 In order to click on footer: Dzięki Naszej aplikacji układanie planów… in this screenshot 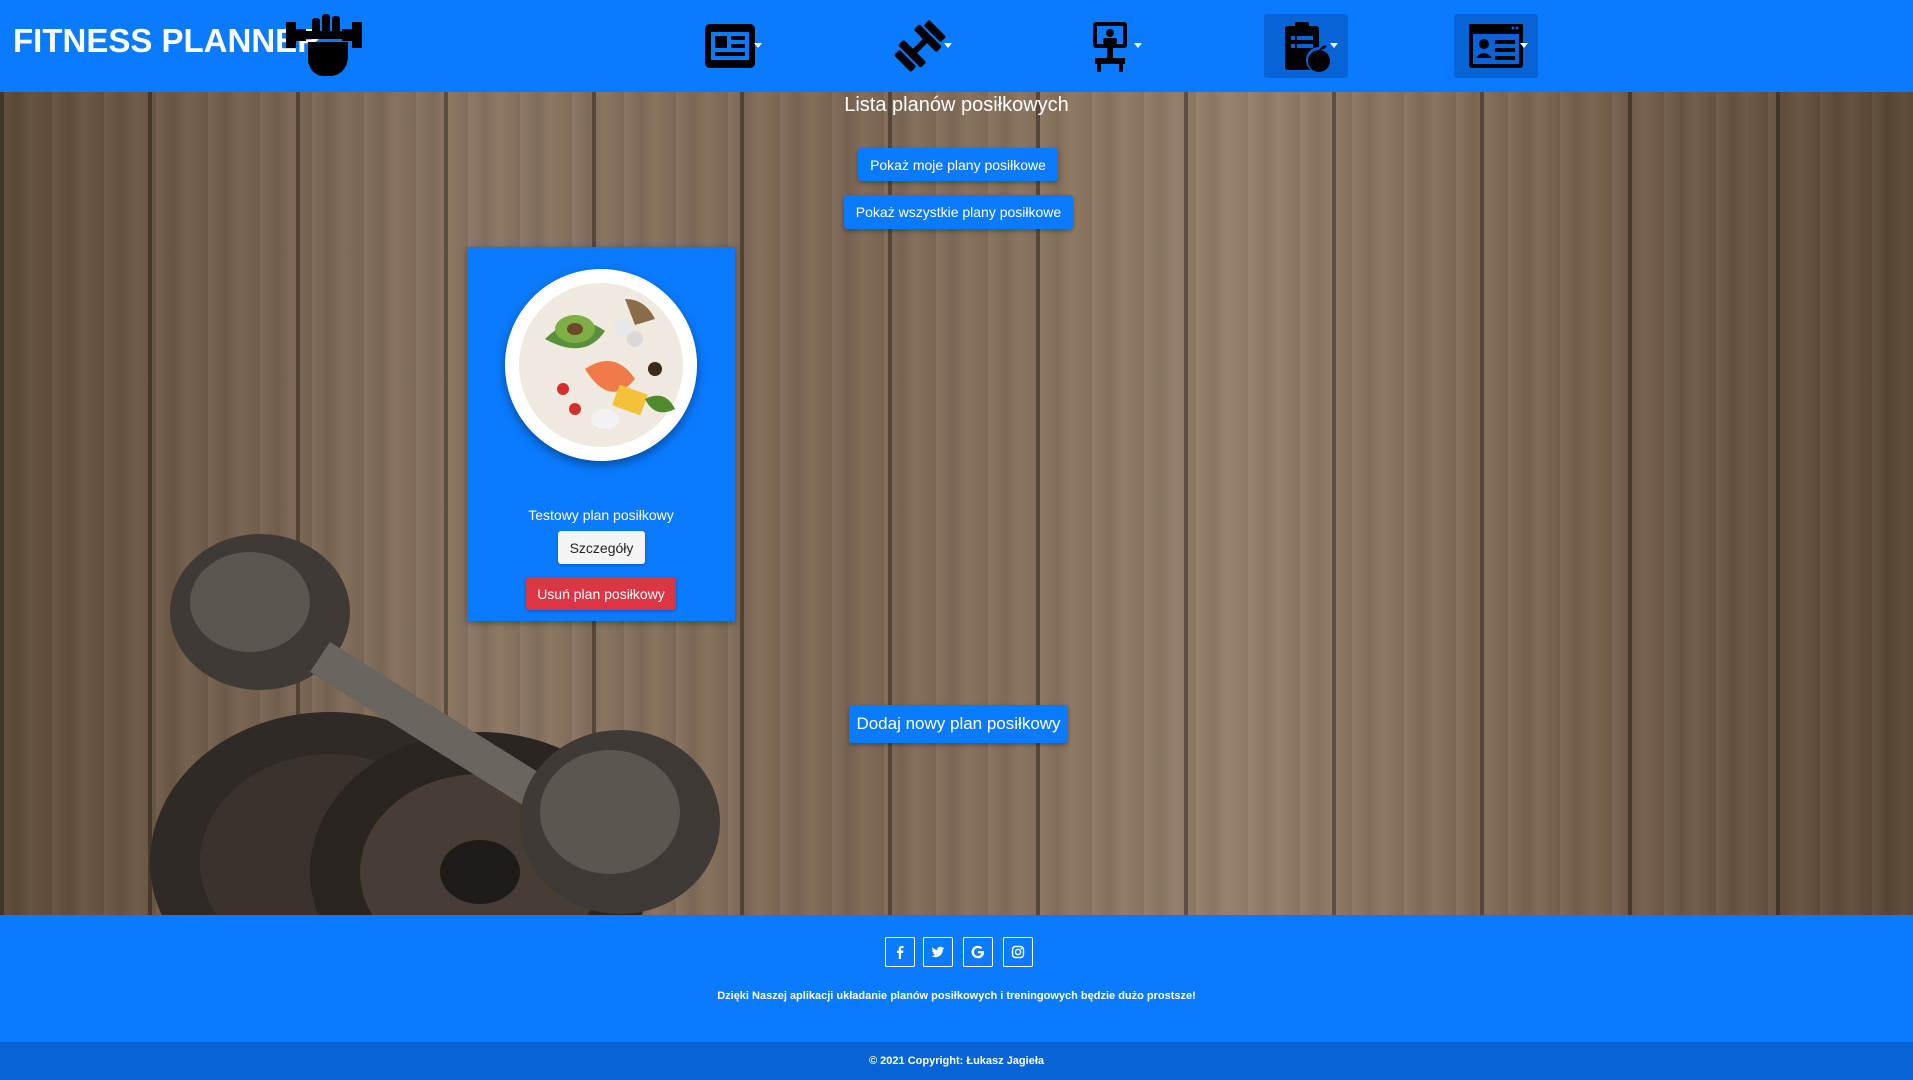, I will do `click(956, 978)`.